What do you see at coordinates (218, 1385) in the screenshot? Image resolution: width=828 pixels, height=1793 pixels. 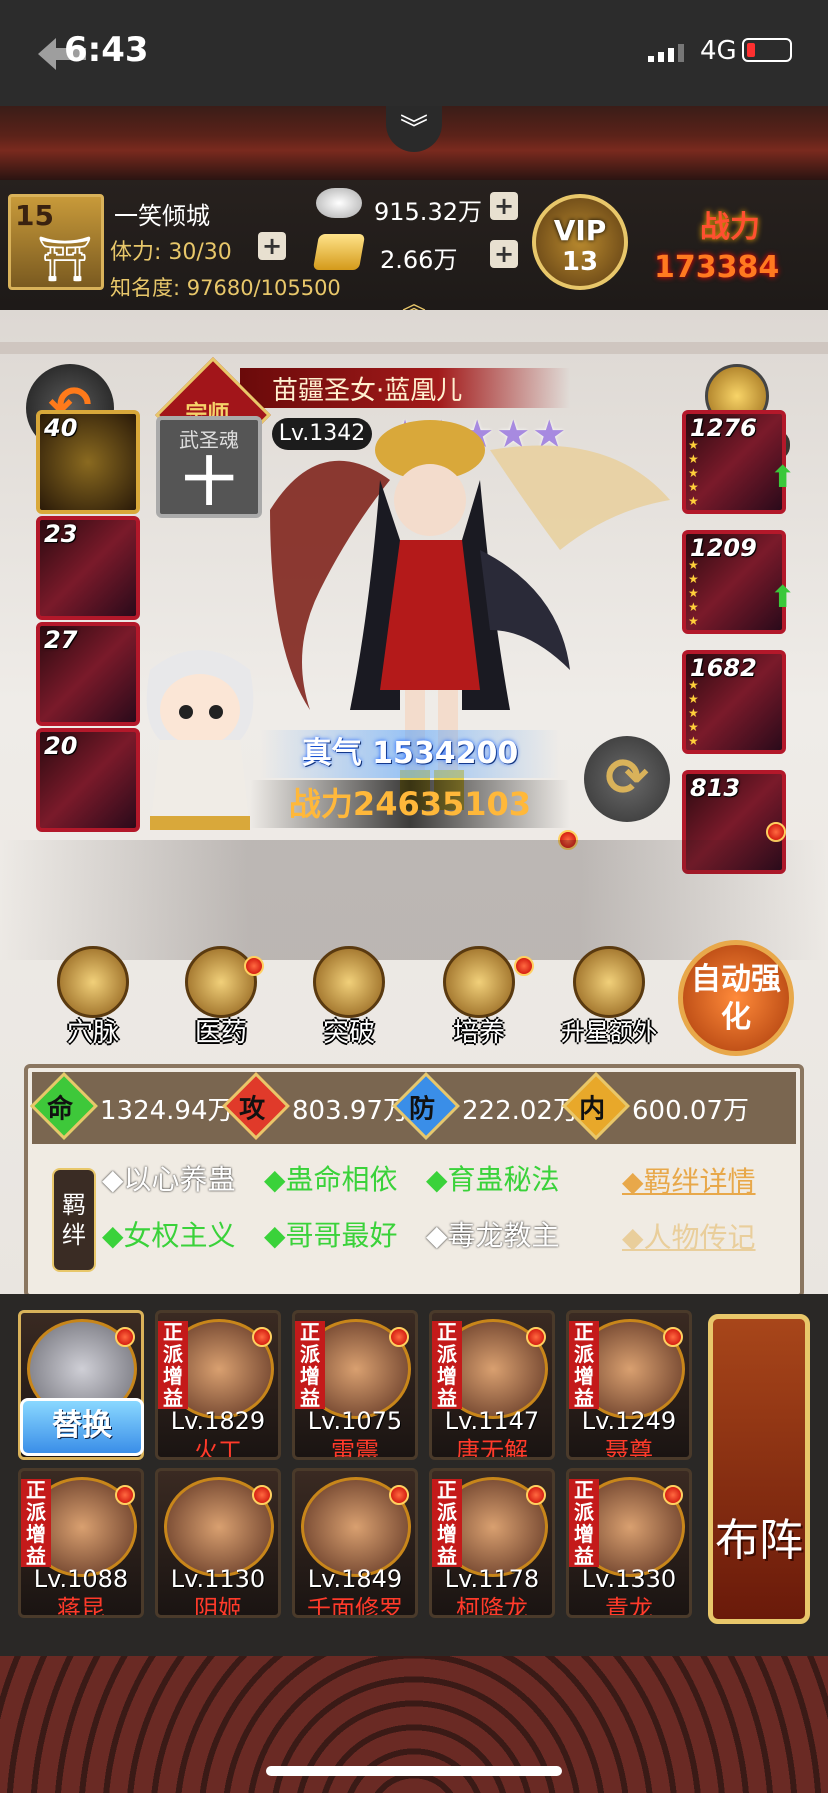 I see `team-member: 正派增益 Lv.1829 火工` at bounding box center [218, 1385].